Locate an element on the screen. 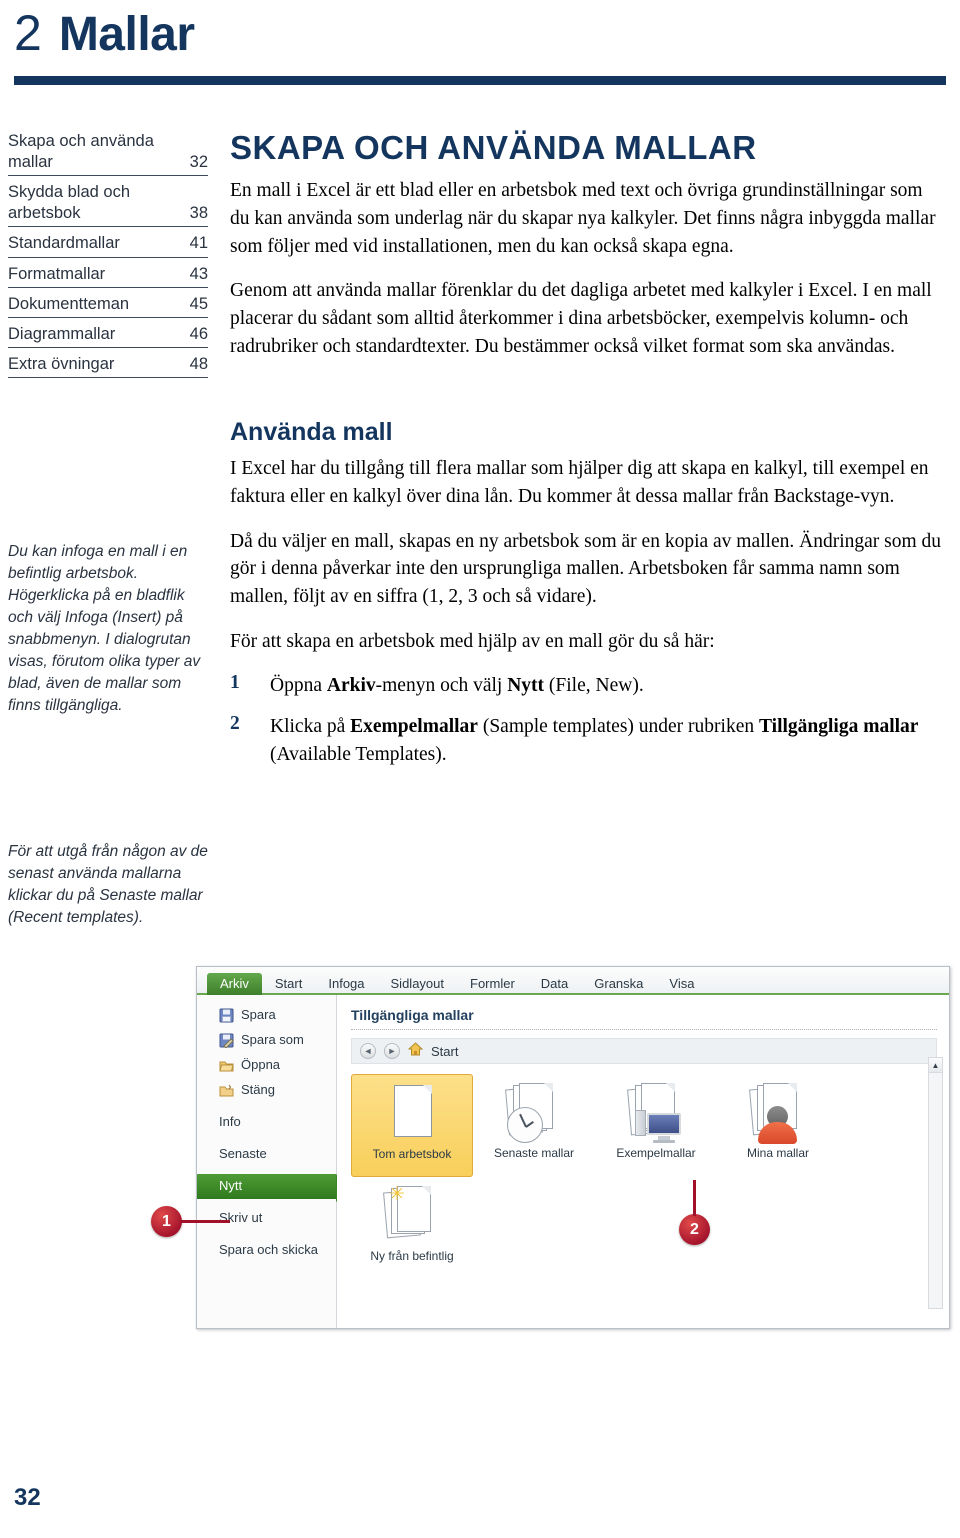 This screenshot has height=1538, width=960. ribbon-tab-granska: Granska is located at coordinates (618, 984).